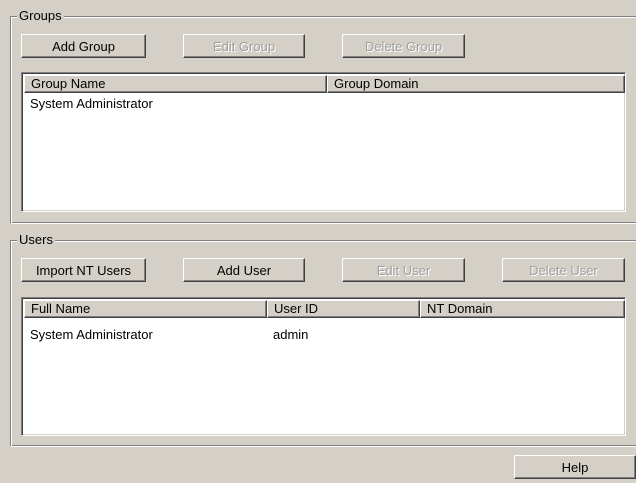 The image size is (636, 483). What do you see at coordinates (291, 334) in the screenshot?
I see `user-id-cell: admin` at bounding box center [291, 334].